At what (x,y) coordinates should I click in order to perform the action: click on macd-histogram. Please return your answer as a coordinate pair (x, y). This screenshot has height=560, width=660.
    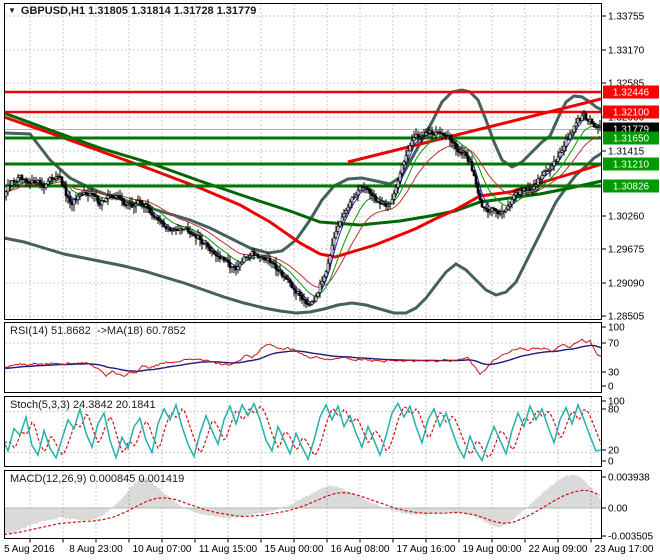
    Looking at the image, I should click on (303, 504).